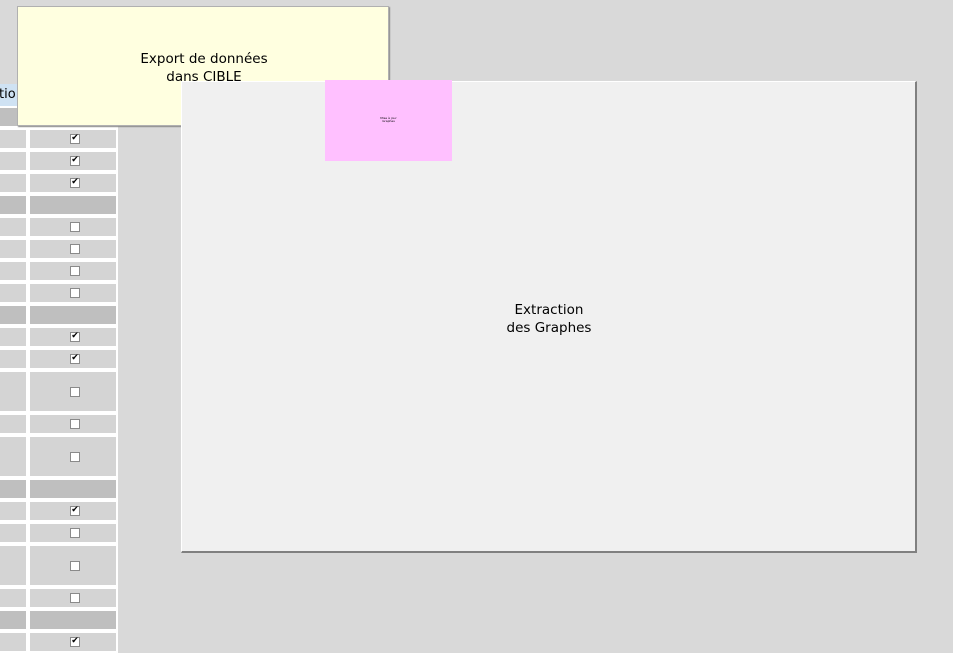  I want to click on small-pink-label: Mise à jour Graphes, so click(388, 119).